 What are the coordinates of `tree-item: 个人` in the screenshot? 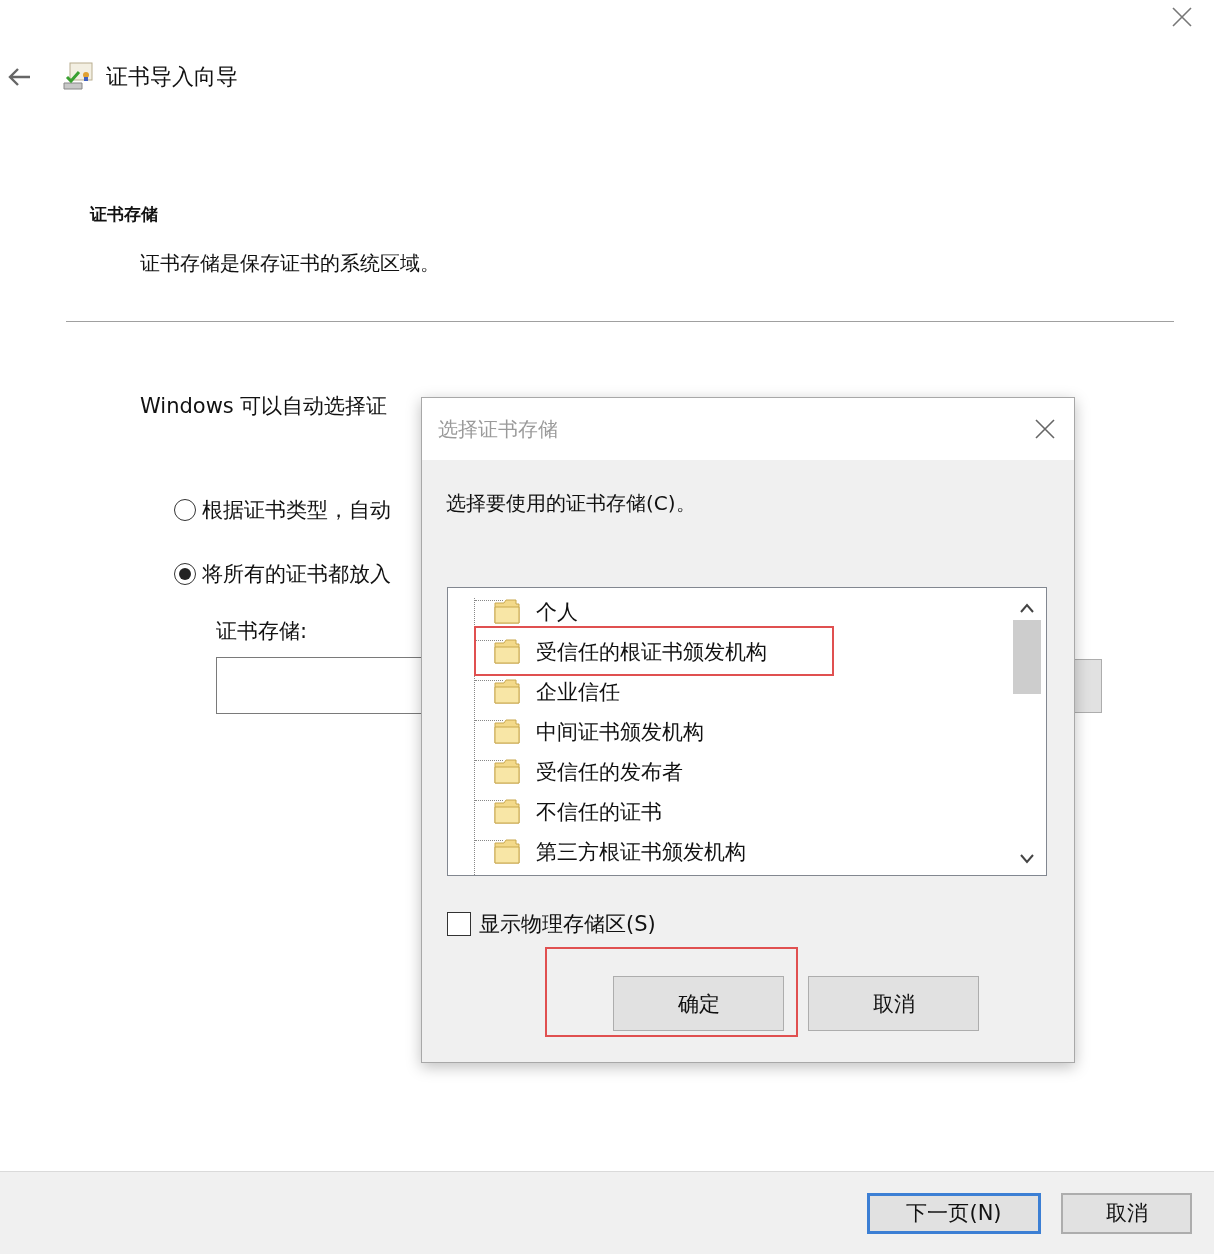 It's located at (557, 612).